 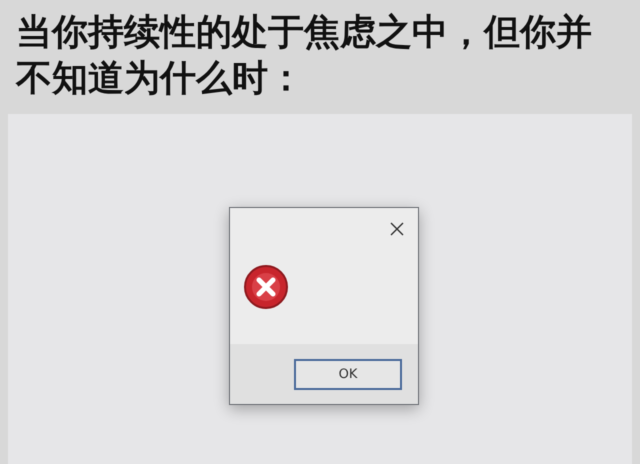 I want to click on close-icon, so click(x=397, y=229).